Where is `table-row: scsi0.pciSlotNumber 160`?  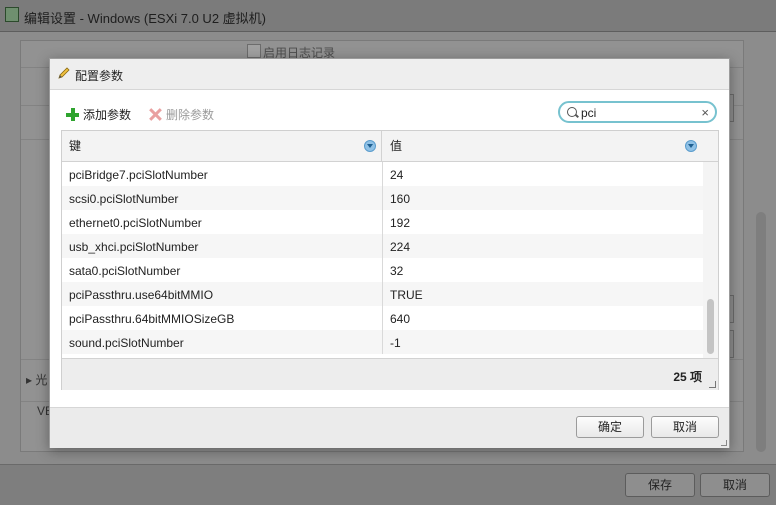 table-row: scsi0.pciSlotNumber 160 is located at coordinates (382, 198).